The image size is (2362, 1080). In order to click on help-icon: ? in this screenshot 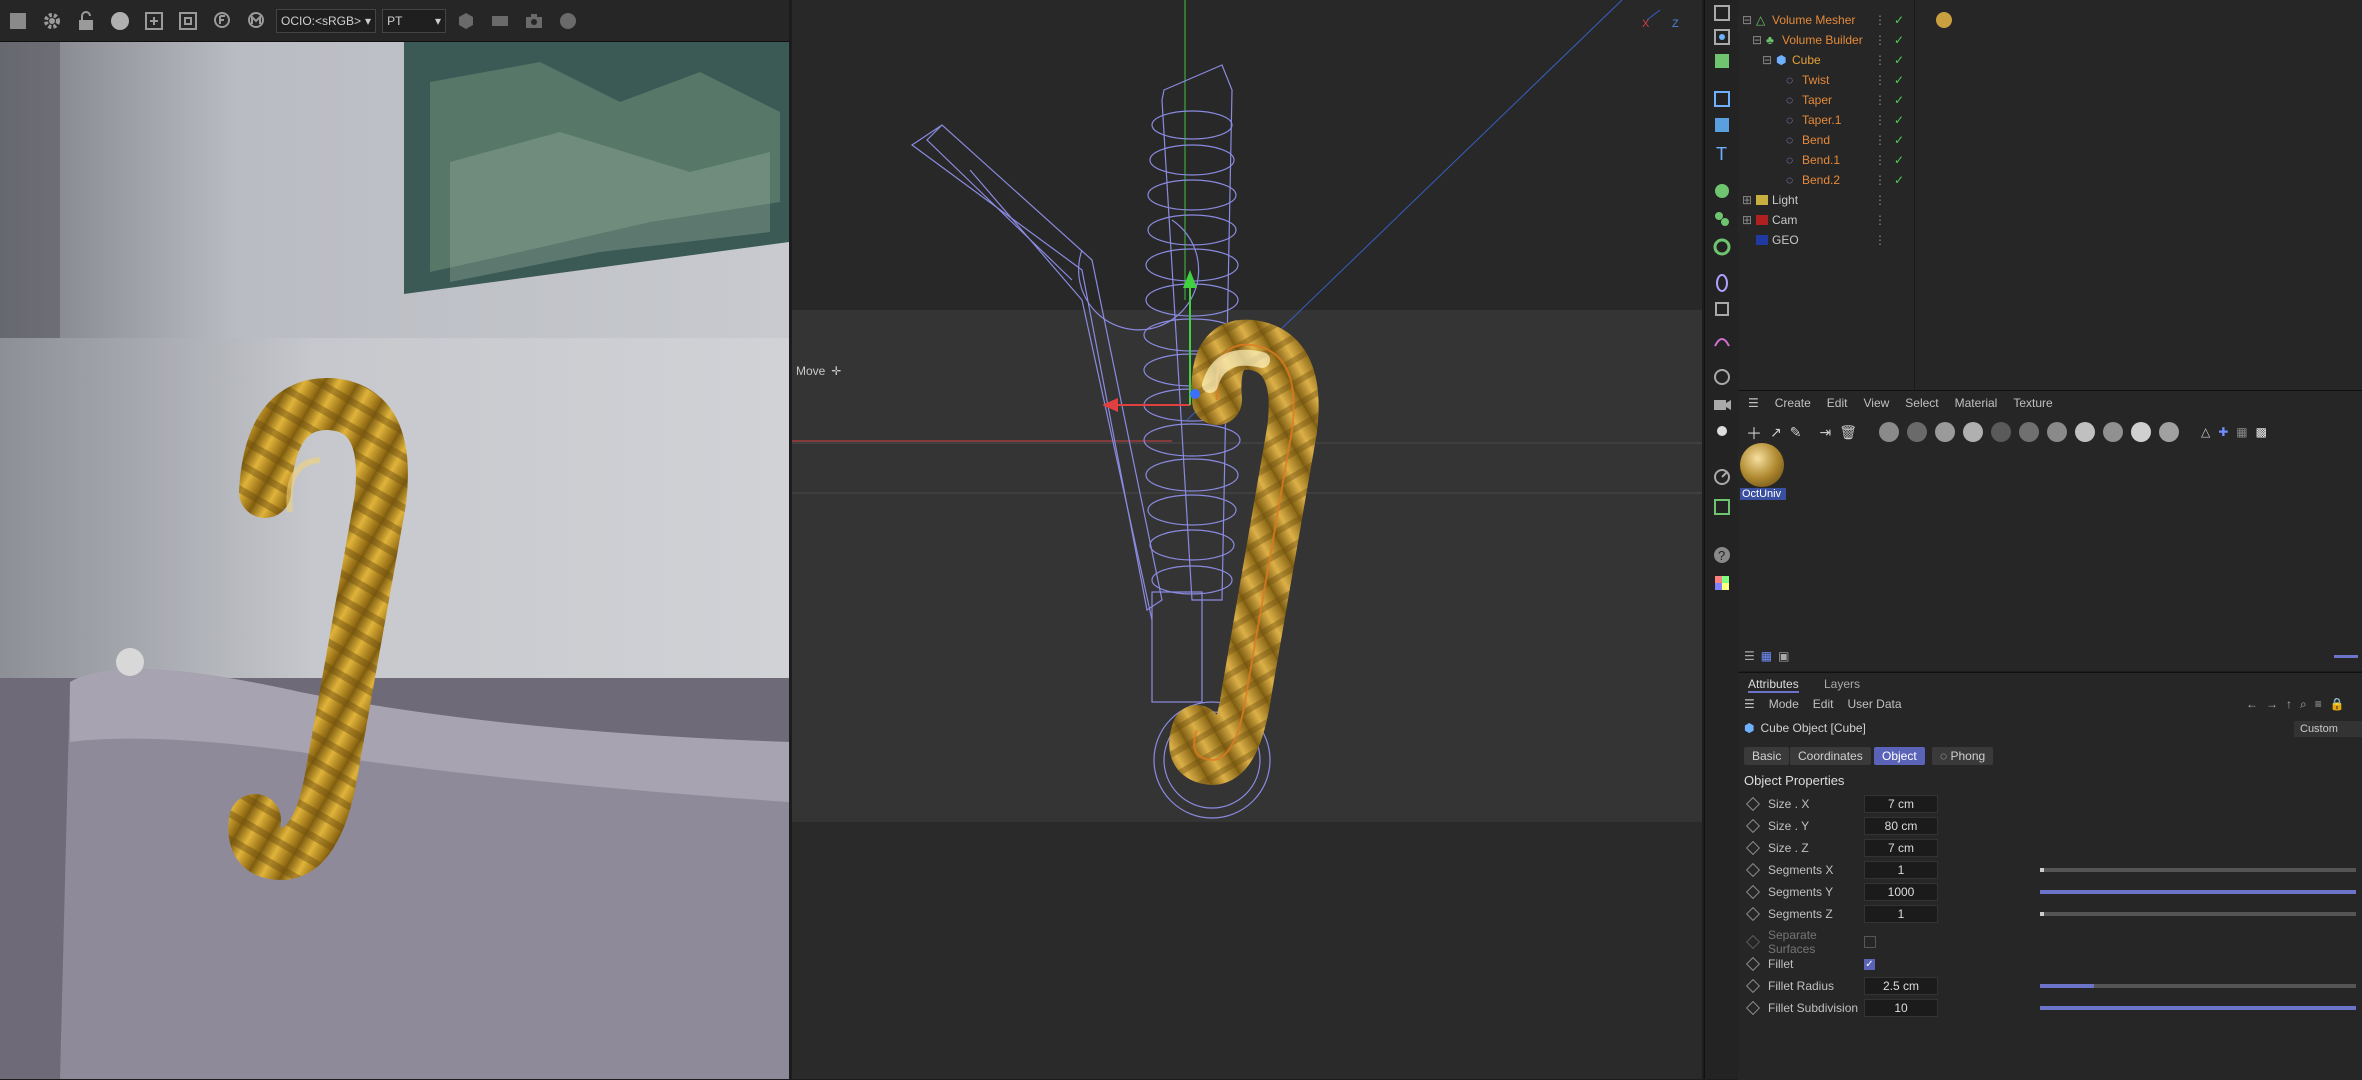, I will do `click(1722, 555)`.